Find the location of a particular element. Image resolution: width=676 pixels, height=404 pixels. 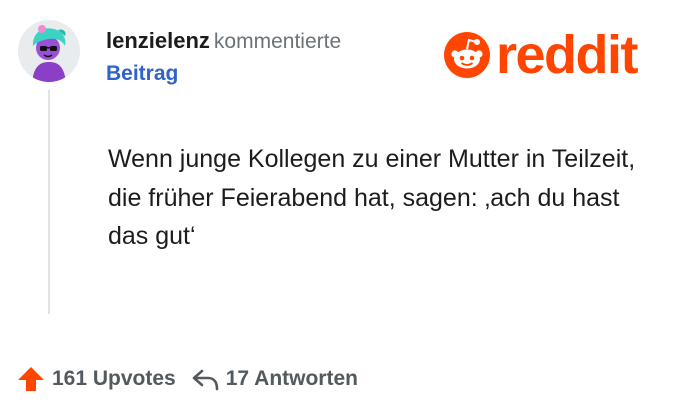

avatar-illustration-icon is located at coordinates (49, 51).